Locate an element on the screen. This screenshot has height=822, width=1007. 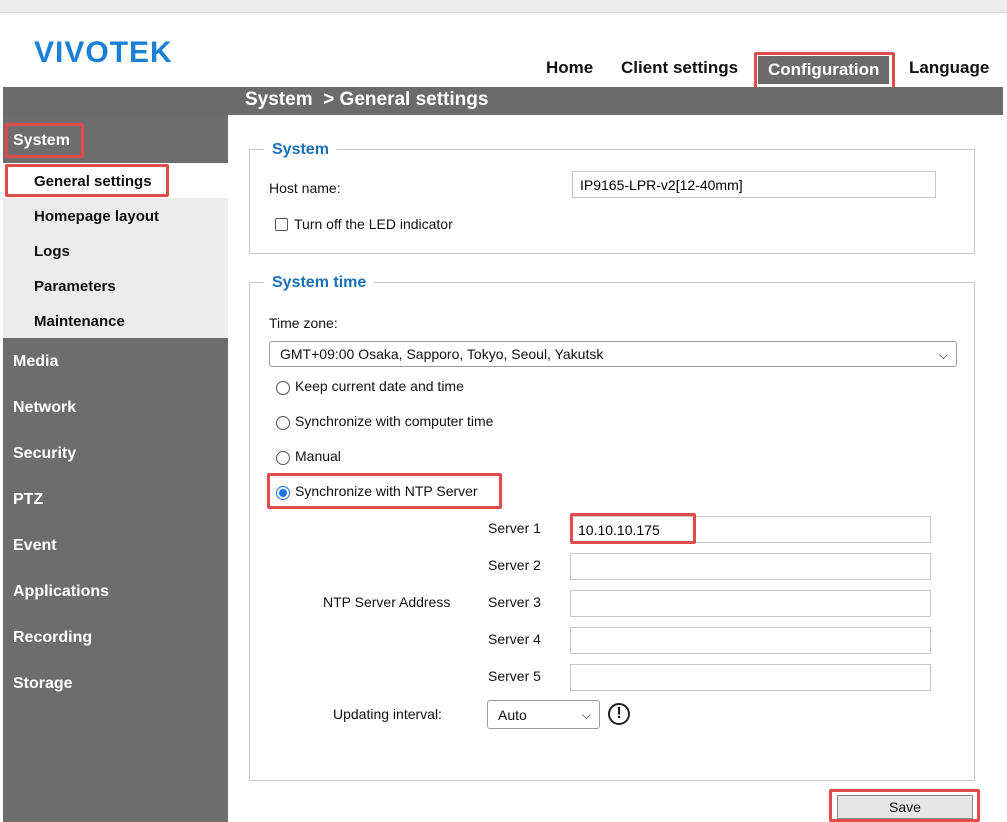
sidebar-item-recording: Recording is located at coordinates (52, 638).